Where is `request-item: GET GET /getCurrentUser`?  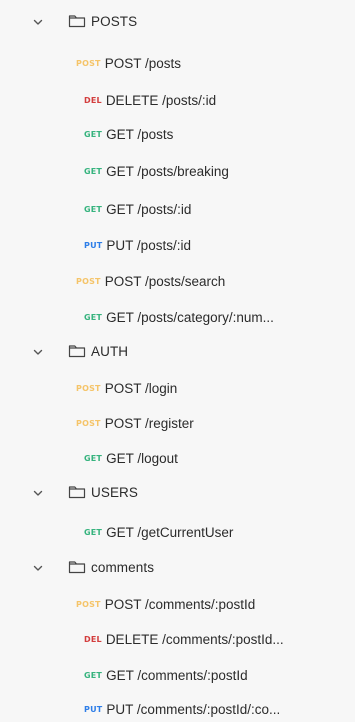 request-item: GET GET /getCurrentUser is located at coordinates (177, 532).